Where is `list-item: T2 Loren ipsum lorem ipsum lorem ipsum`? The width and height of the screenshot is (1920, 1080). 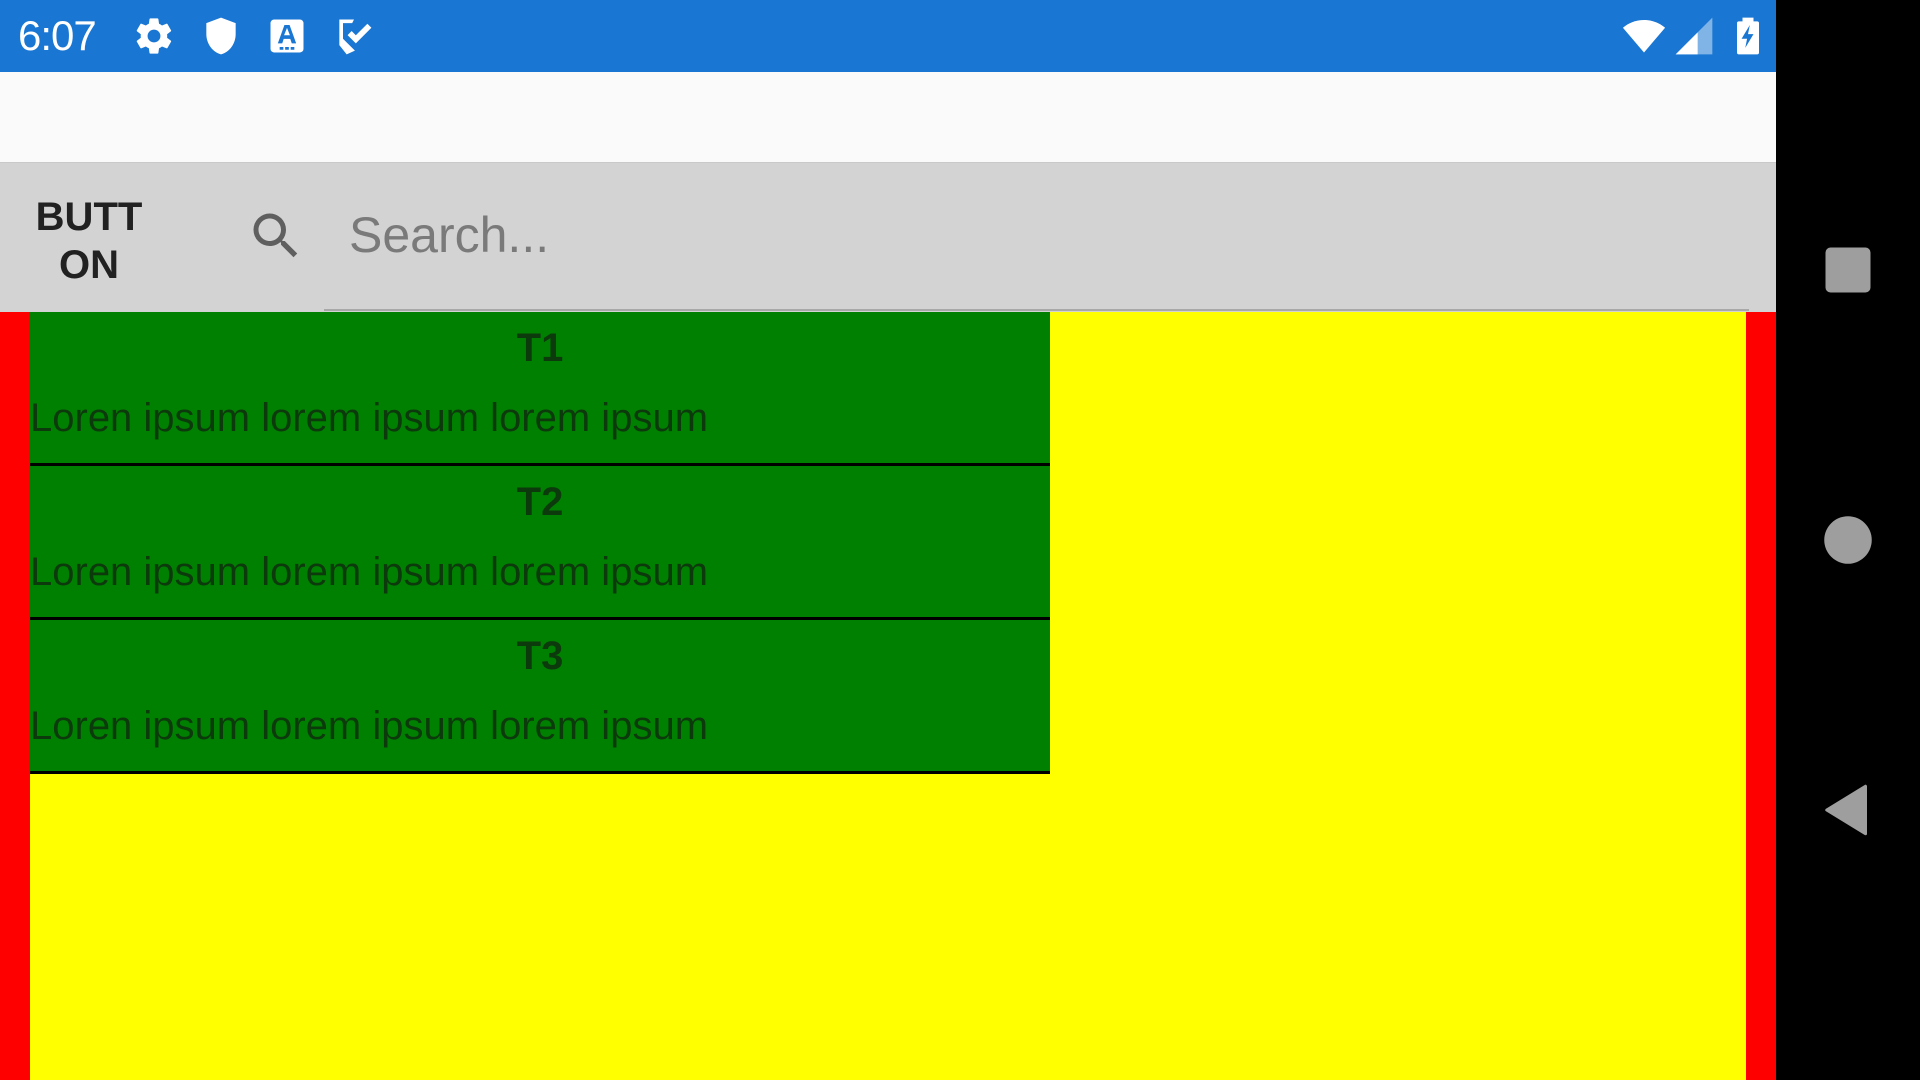
list-item: T2 Loren ipsum lorem ipsum lorem ipsum is located at coordinates (540, 543).